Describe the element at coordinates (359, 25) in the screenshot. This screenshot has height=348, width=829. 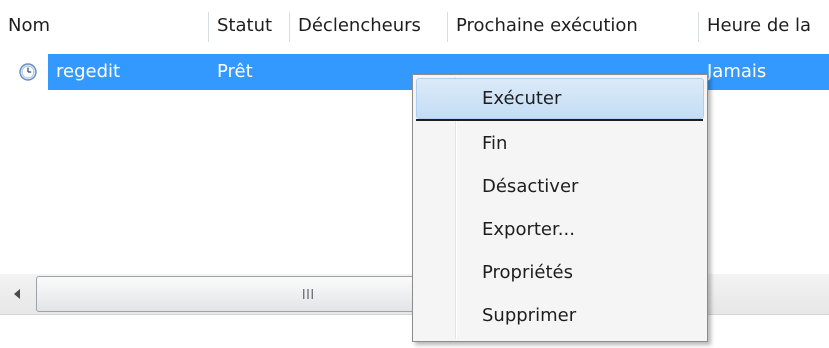
I see `column-header-label: Déclencheurs` at that location.